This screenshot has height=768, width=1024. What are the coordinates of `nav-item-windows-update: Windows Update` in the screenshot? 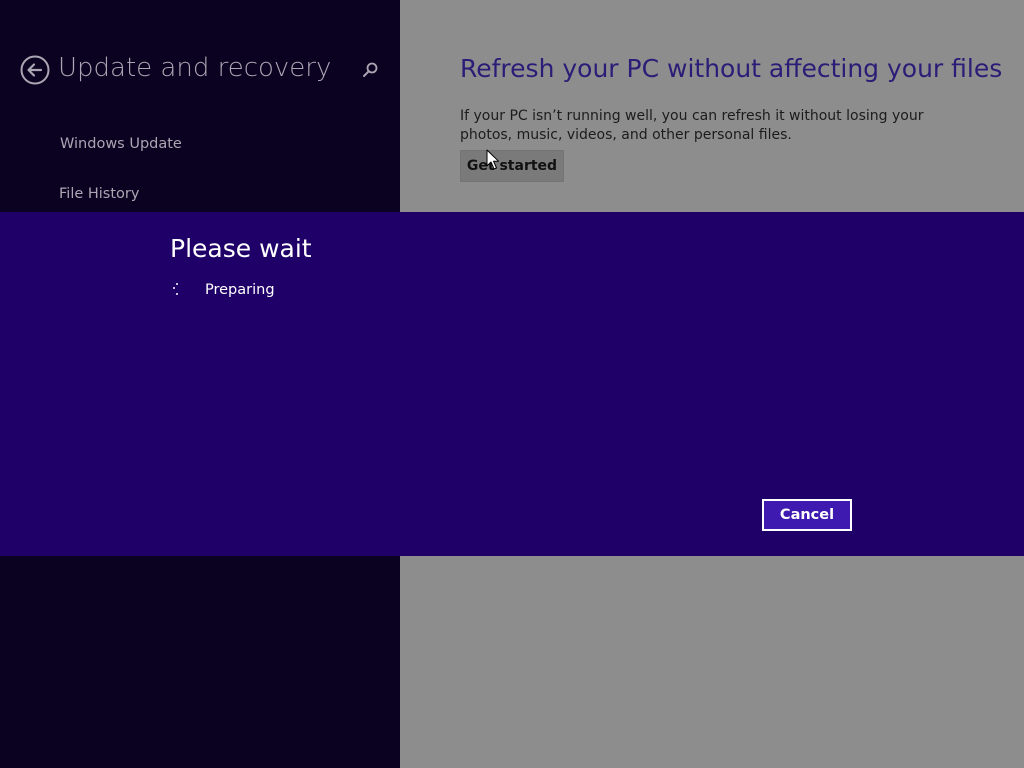 It's located at (121, 144).